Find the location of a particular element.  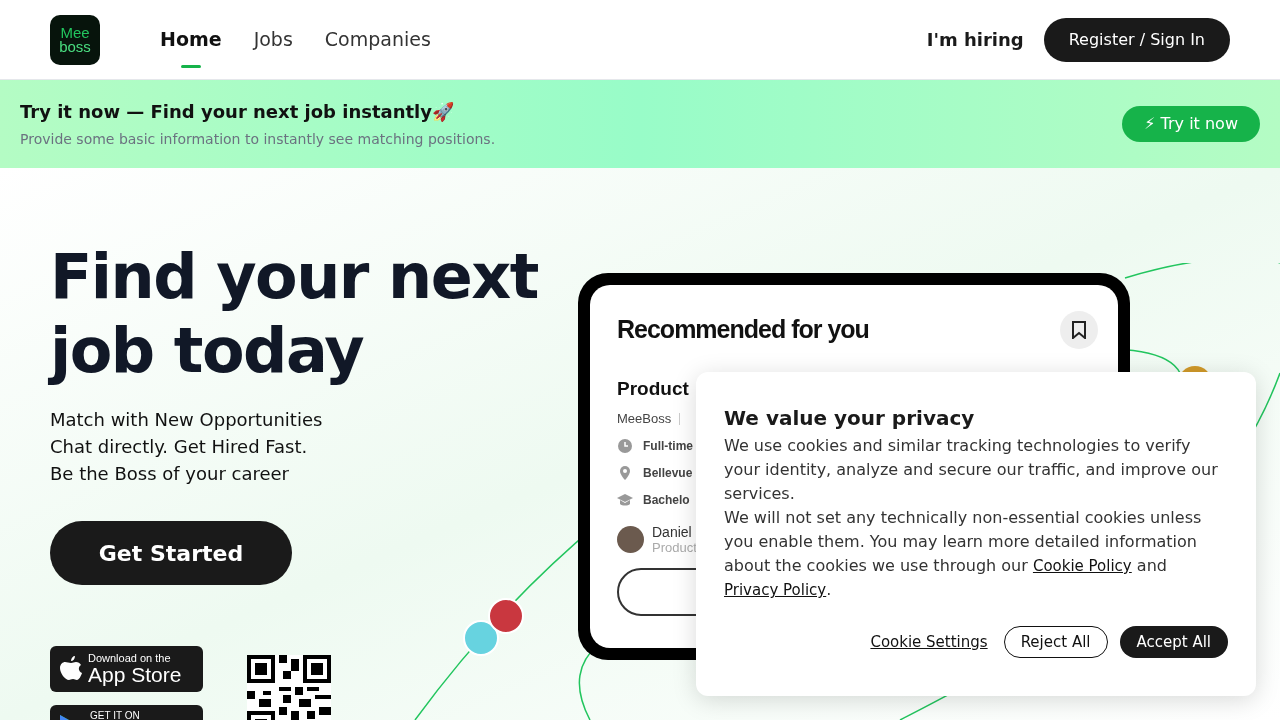

app-store-badge: Download on the App Store is located at coordinates (126, 669).